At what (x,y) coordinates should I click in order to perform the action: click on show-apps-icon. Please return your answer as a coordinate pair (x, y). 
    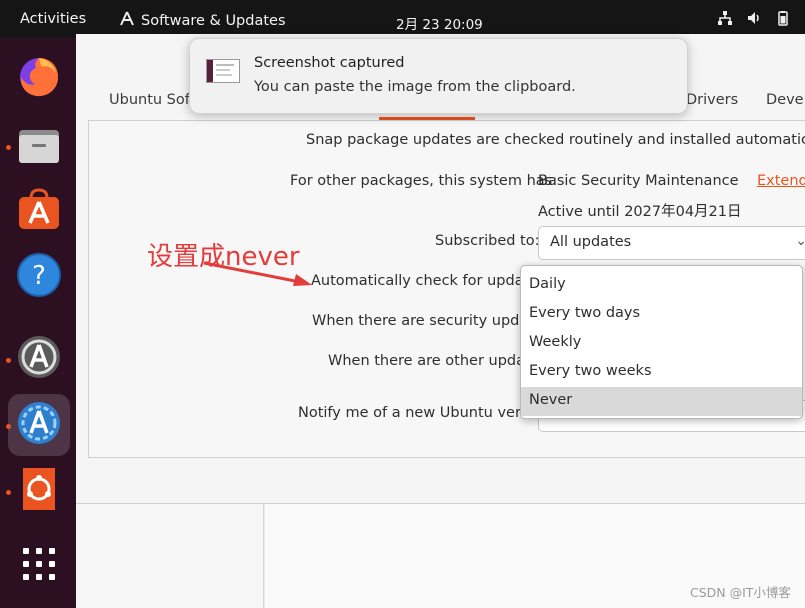
    Looking at the image, I should click on (39, 566).